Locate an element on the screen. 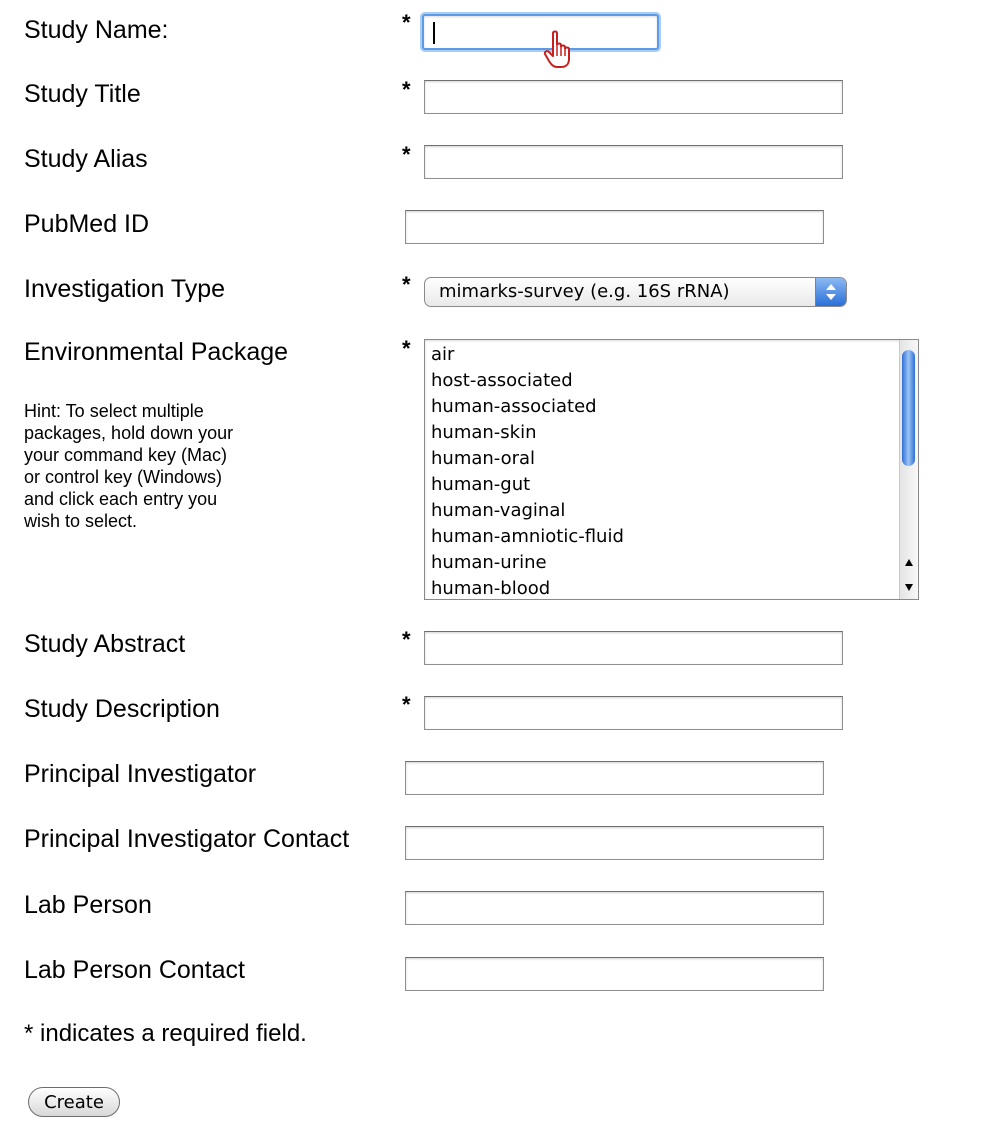  list-item: human-oral is located at coordinates (664, 459).